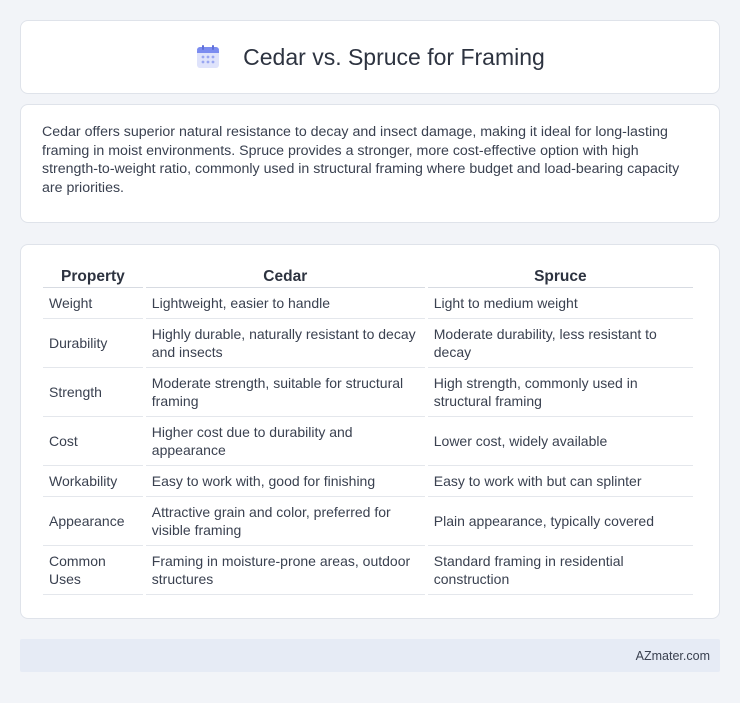  What do you see at coordinates (93, 276) in the screenshot?
I see `header-property: Property` at bounding box center [93, 276].